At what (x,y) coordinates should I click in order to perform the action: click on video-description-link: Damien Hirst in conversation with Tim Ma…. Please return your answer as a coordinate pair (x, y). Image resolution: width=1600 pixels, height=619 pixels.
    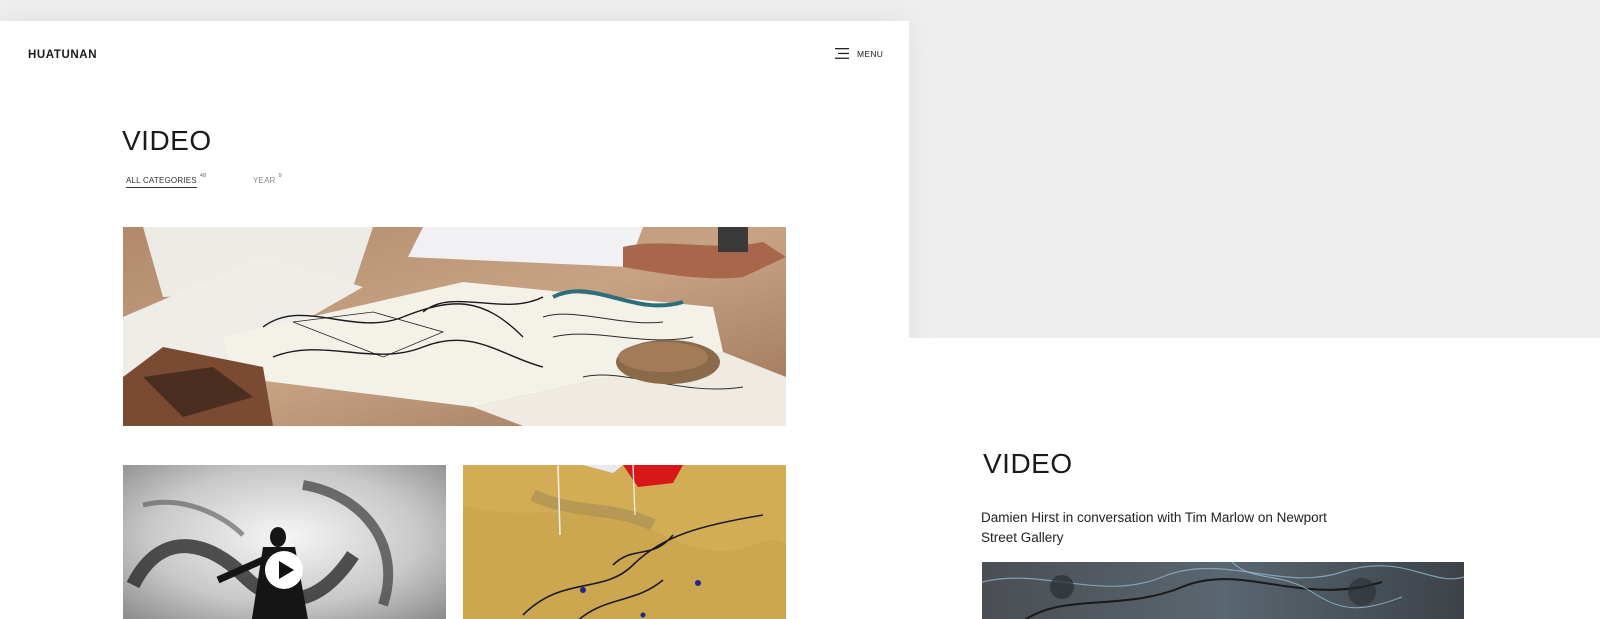
    Looking at the image, I should click on (1166, 528).